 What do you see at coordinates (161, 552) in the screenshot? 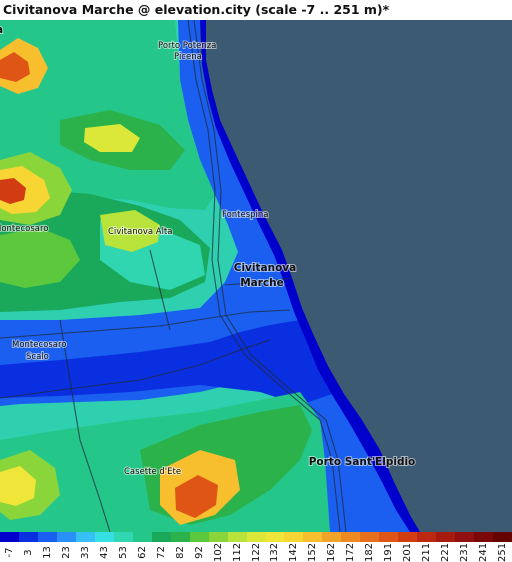
I see `legend-label: 72` at bounding box center [161, 552].